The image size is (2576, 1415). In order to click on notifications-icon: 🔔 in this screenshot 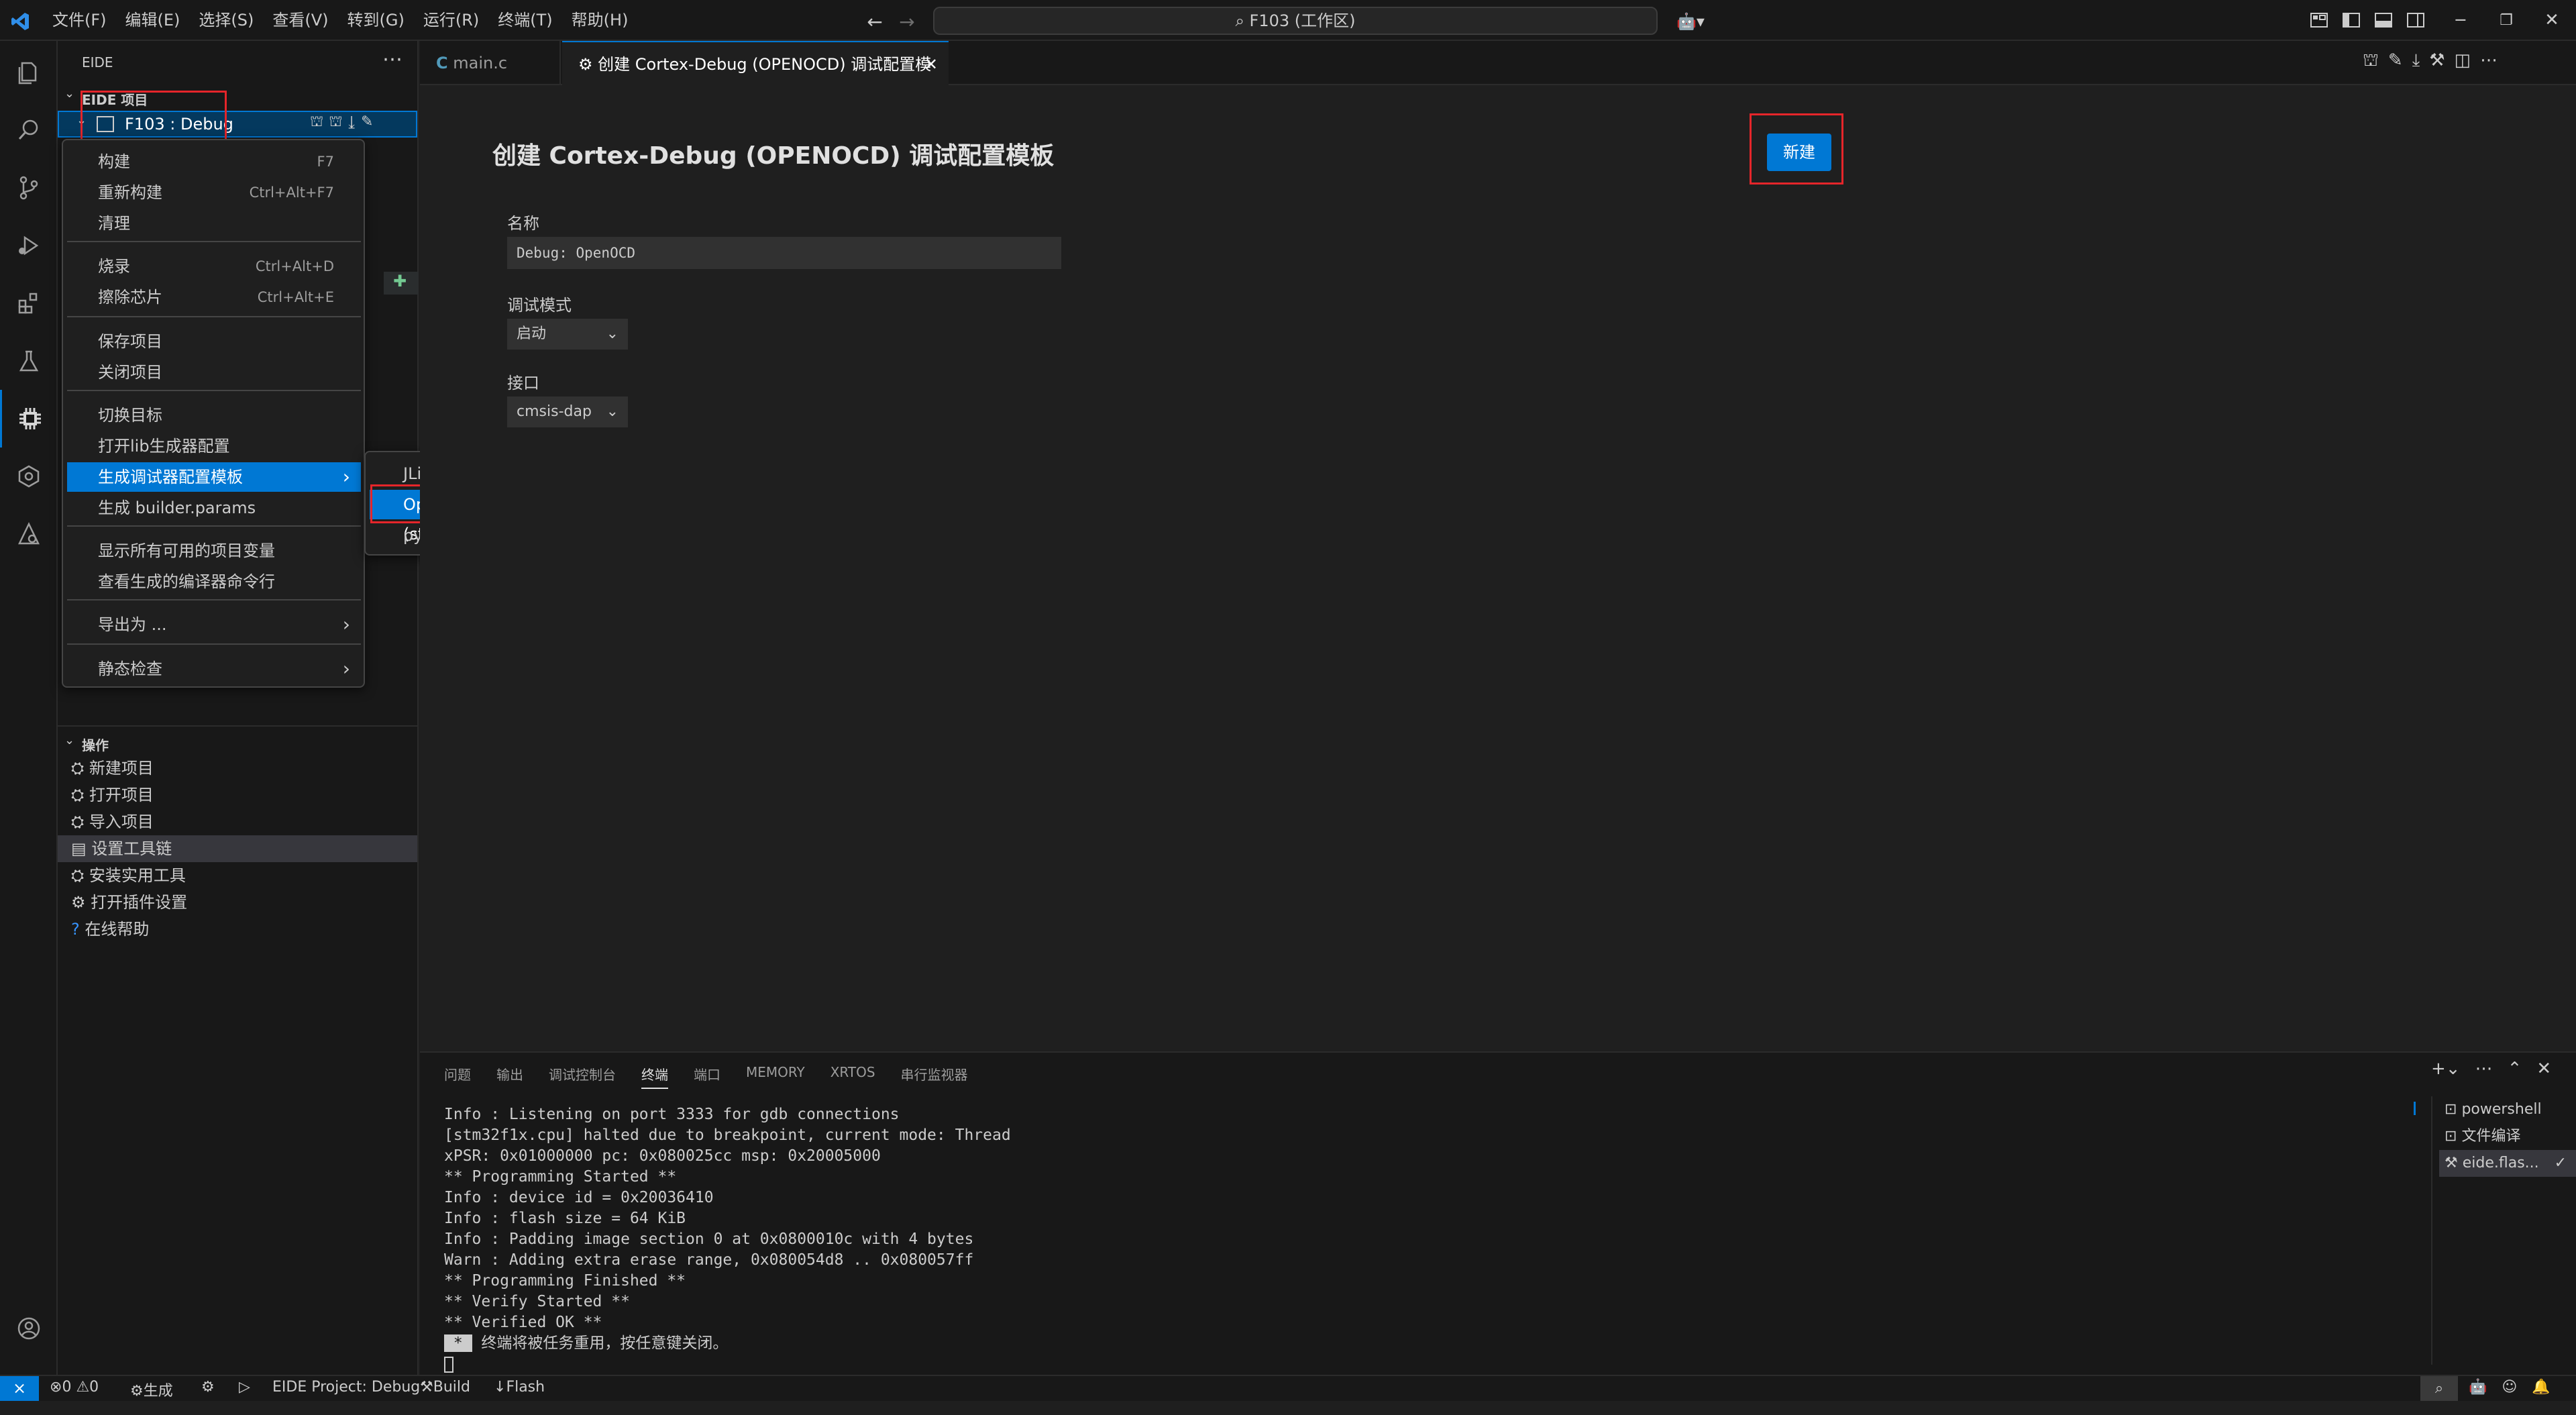, I will do `click(2541, 1387)`.